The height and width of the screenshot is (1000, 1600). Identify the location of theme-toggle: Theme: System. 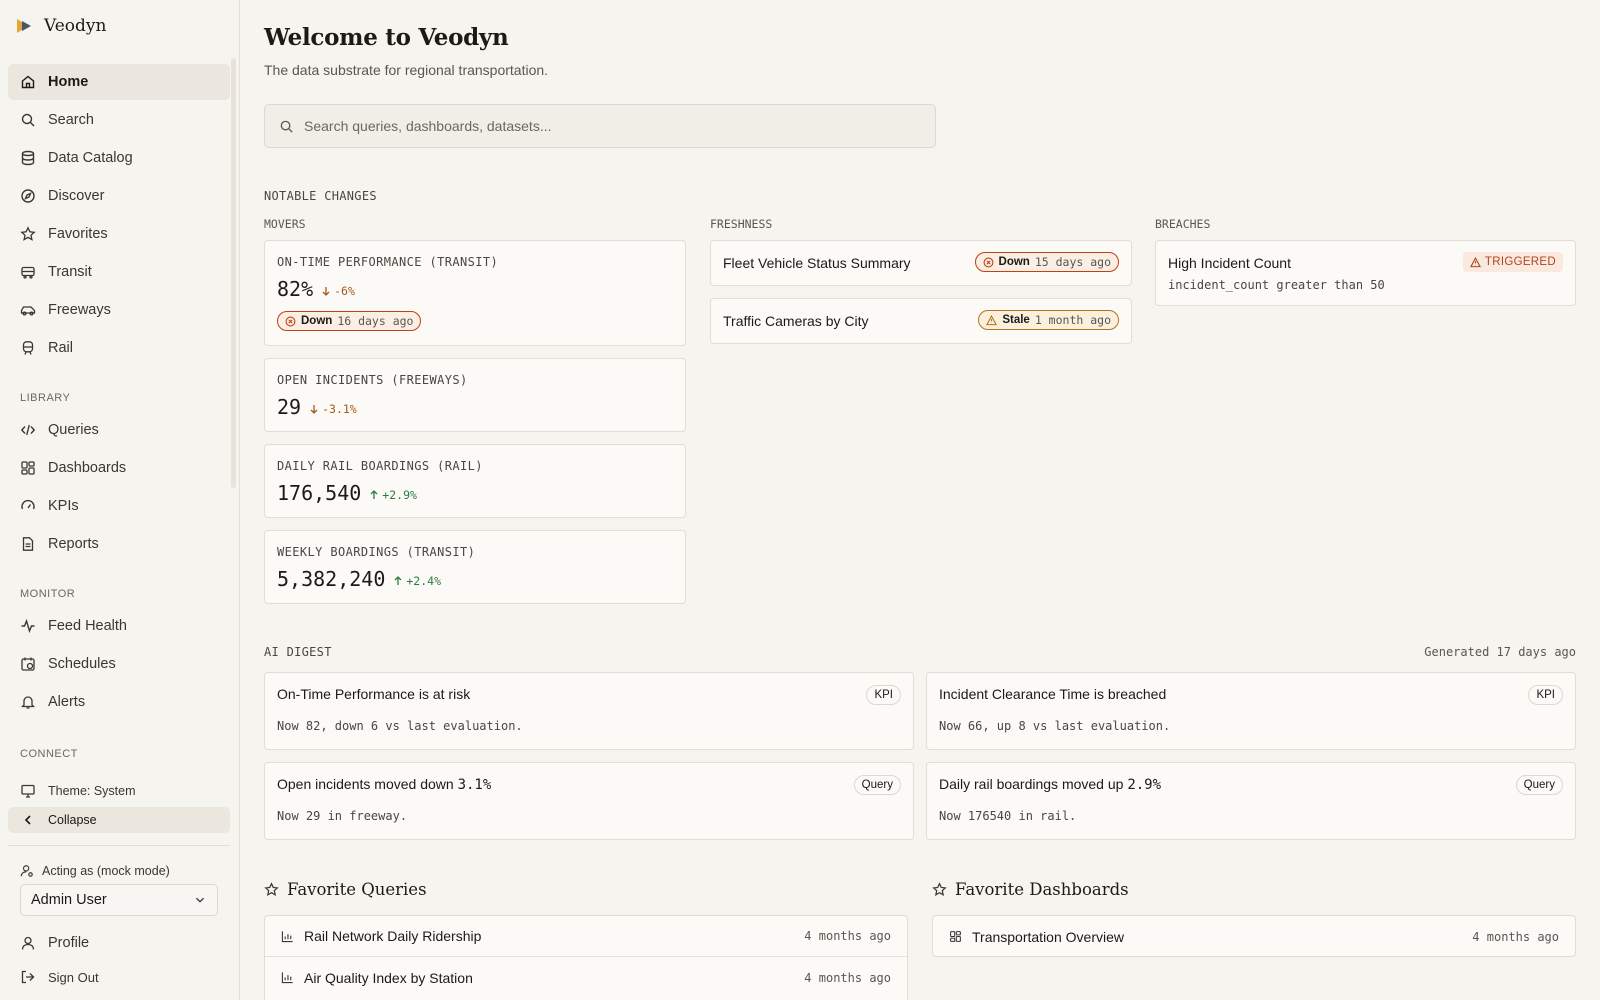
(119, 791).